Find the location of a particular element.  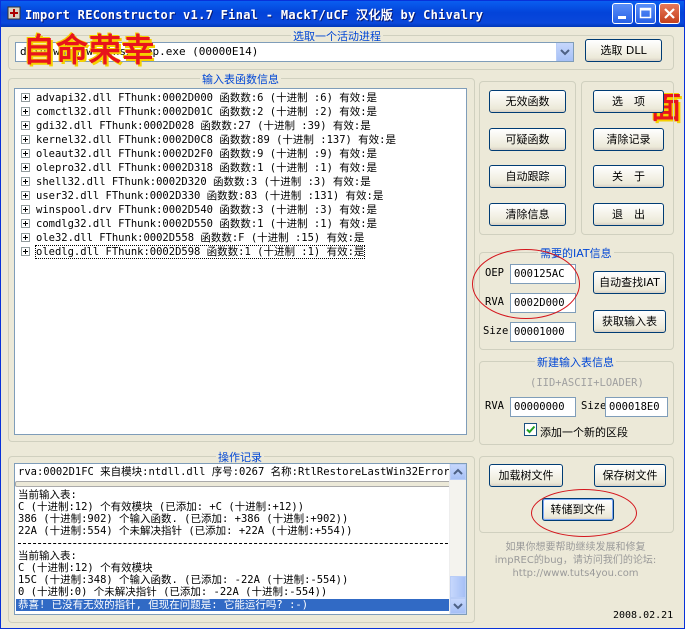

maximize-icon is located at coordinates (645, 13).